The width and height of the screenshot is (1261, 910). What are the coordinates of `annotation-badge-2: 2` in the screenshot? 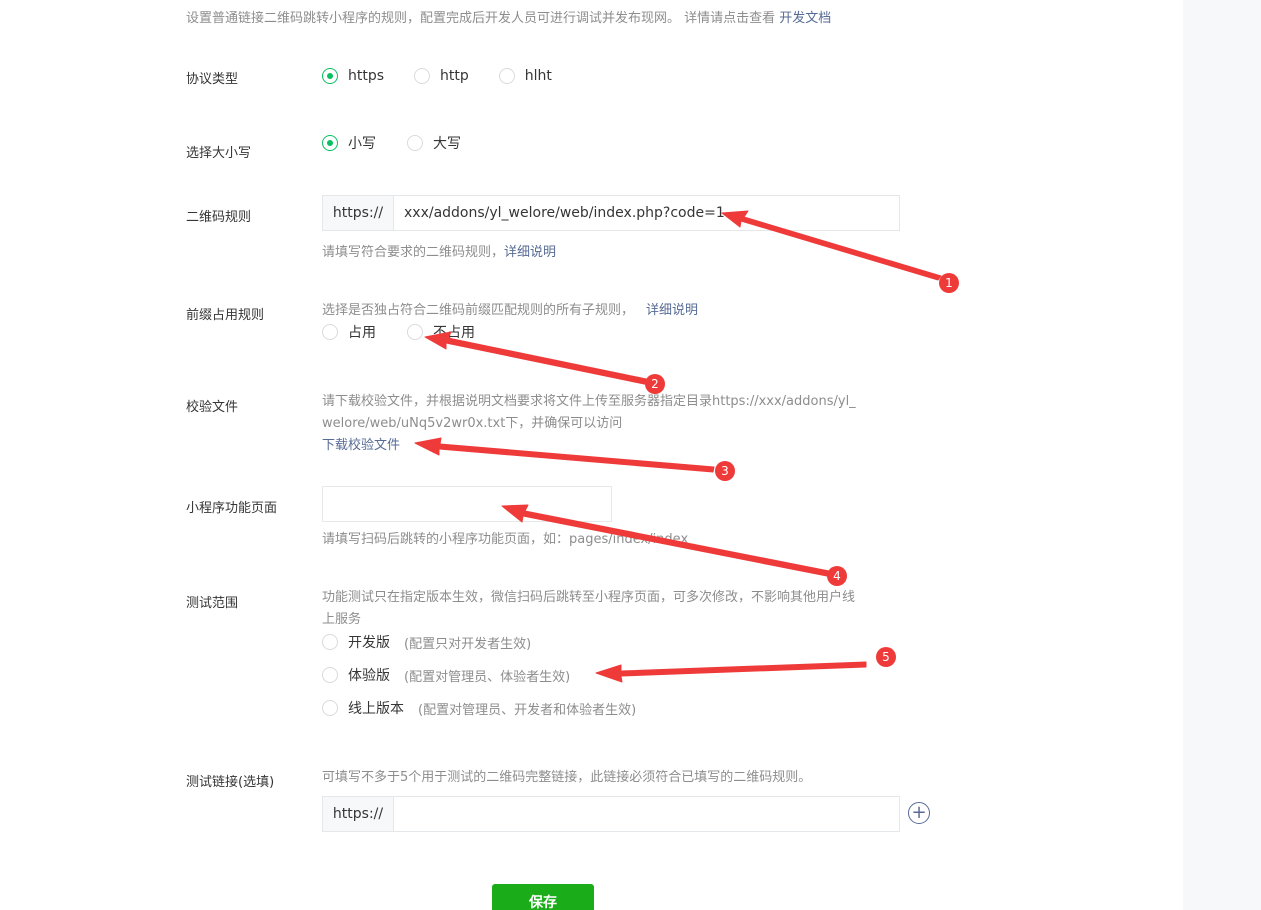 It's located at (655, 384).